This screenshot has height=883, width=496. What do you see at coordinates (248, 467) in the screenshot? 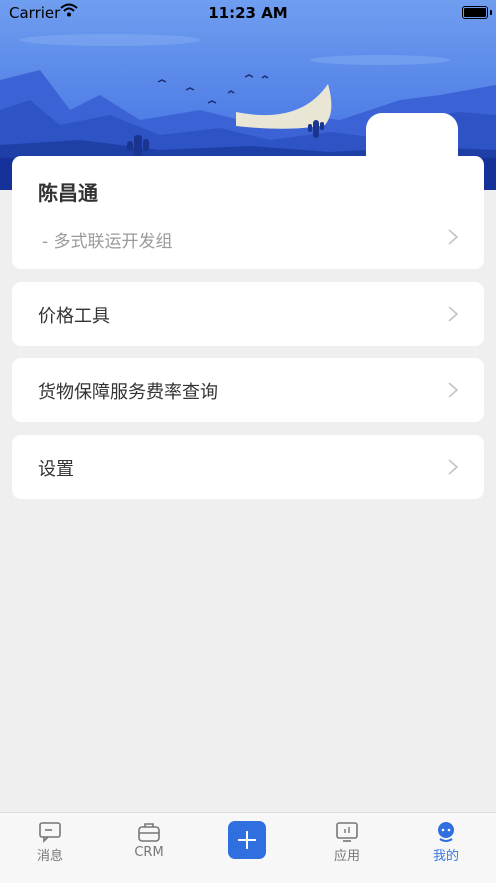
I see `menu-item-settings: 设置` at bounding box center [248, 467].